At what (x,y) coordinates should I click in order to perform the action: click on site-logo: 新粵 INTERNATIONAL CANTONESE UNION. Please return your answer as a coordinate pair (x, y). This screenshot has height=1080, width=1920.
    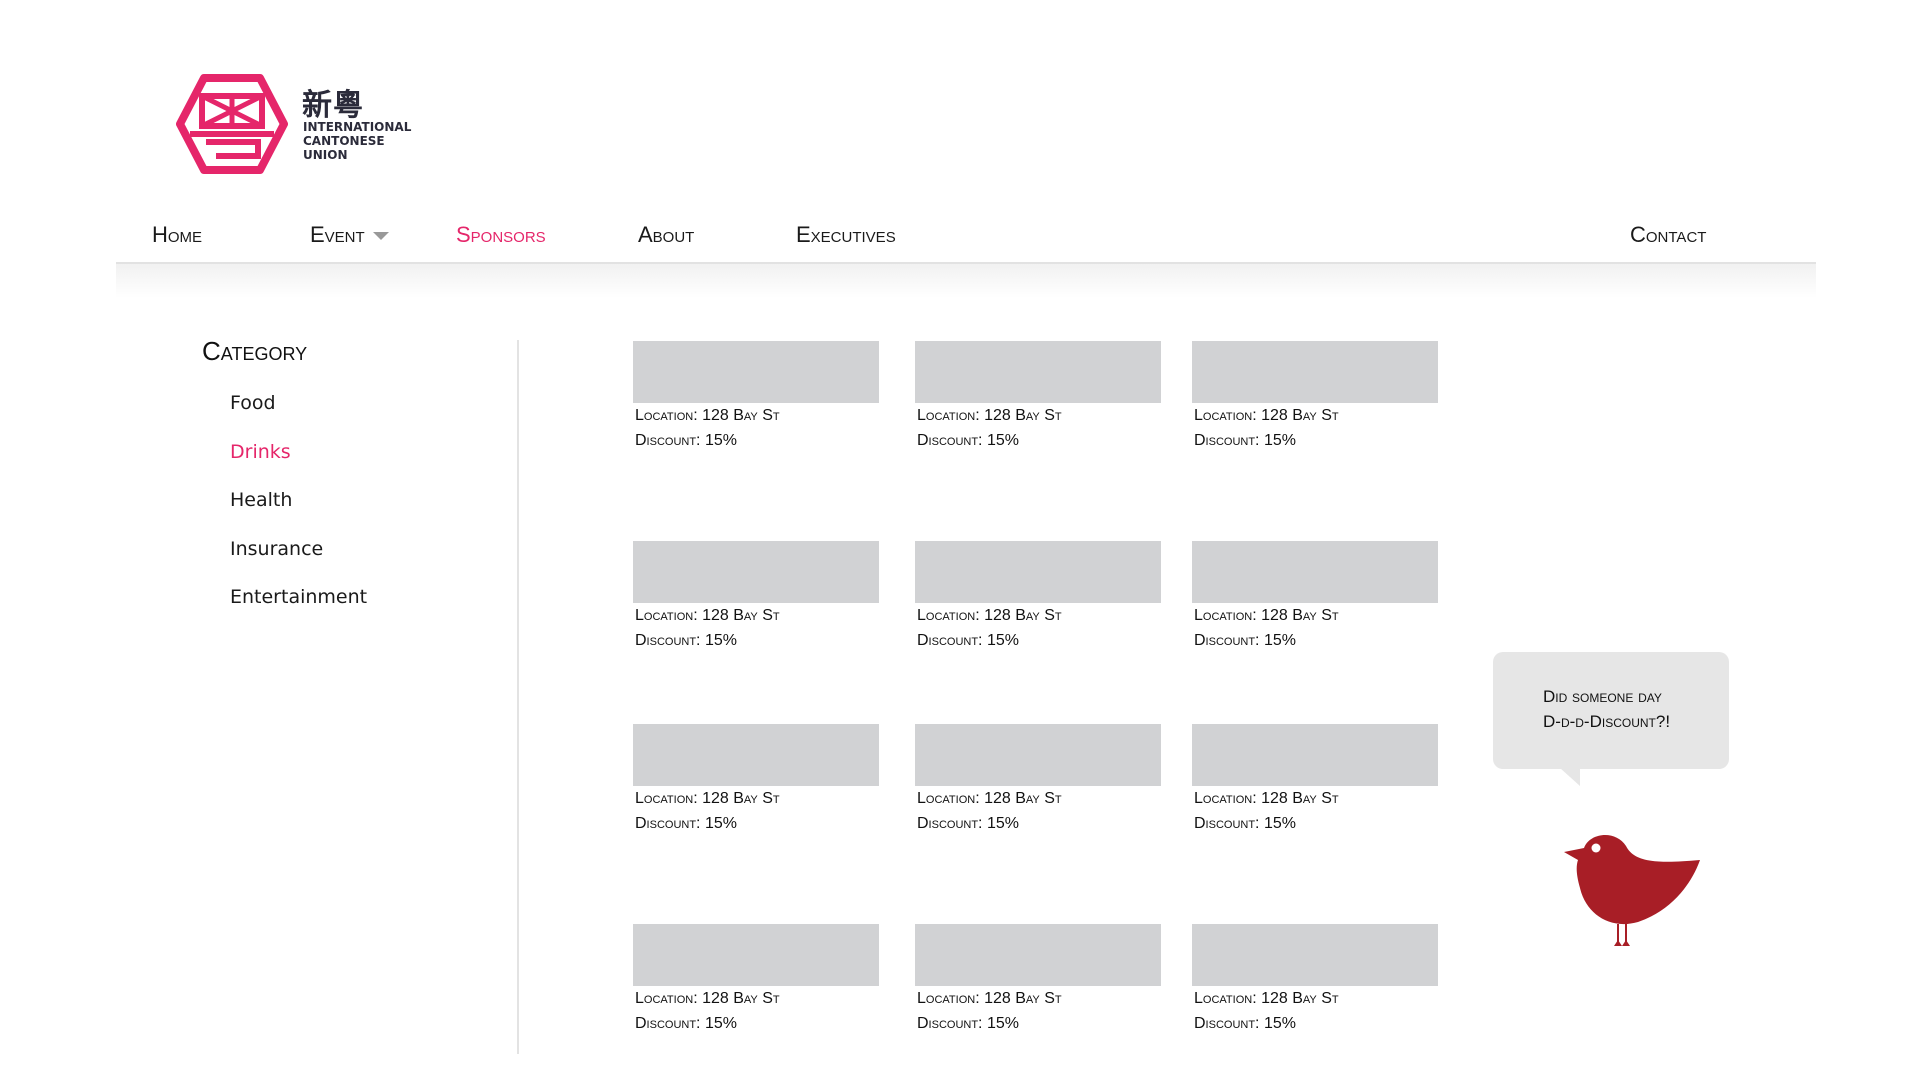
    Looking at the image, I should click on (296, 124).